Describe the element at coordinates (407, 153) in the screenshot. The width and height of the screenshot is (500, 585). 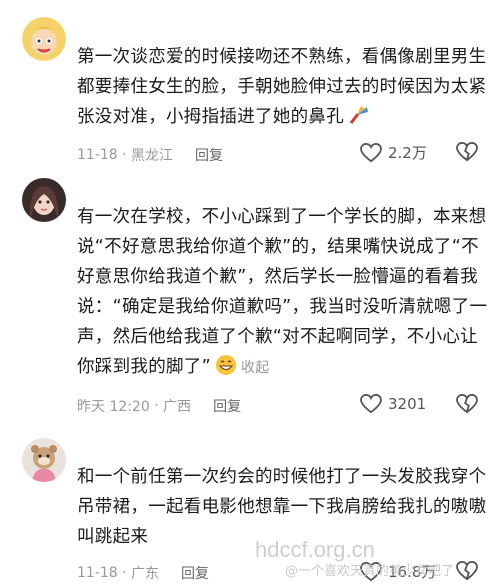
I see `like-count: 2.2万` at that location.